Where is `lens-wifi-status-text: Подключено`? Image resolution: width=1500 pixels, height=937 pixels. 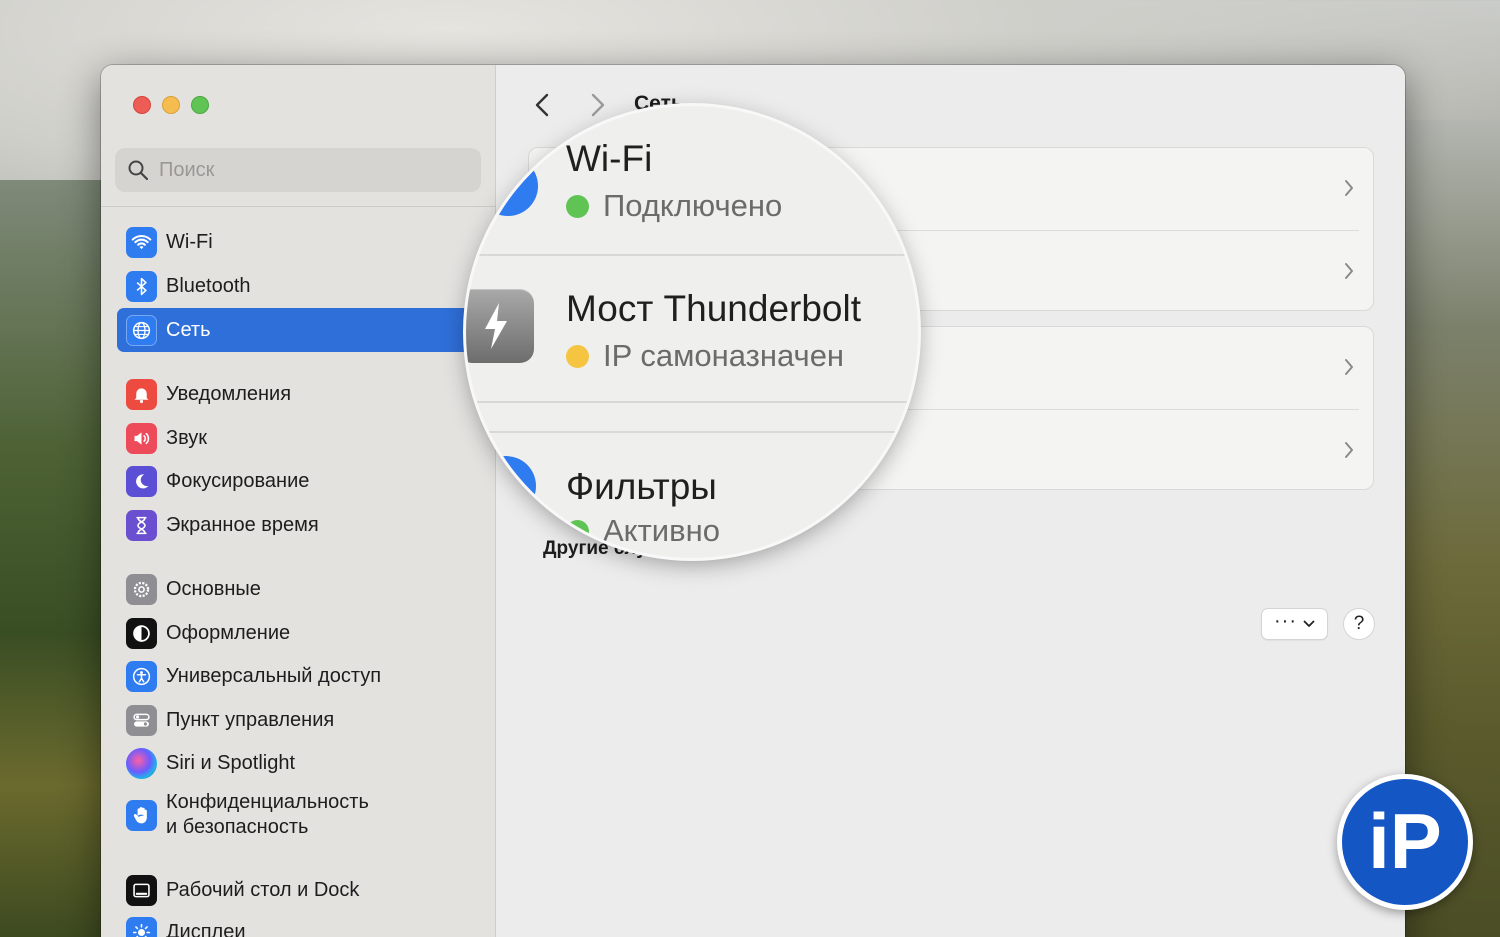
lens-wifi-status-text: Подключено is located at coordinates (693, 205).